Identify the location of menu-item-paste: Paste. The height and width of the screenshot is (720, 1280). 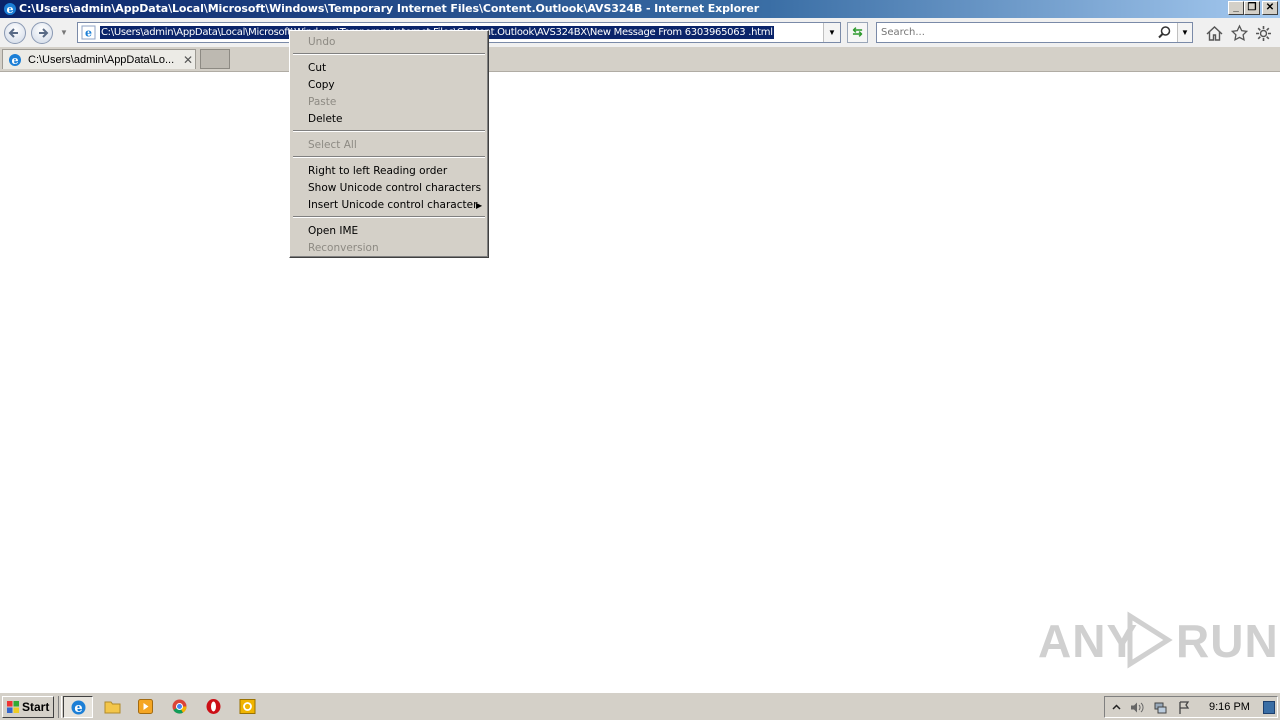
(322, 102).